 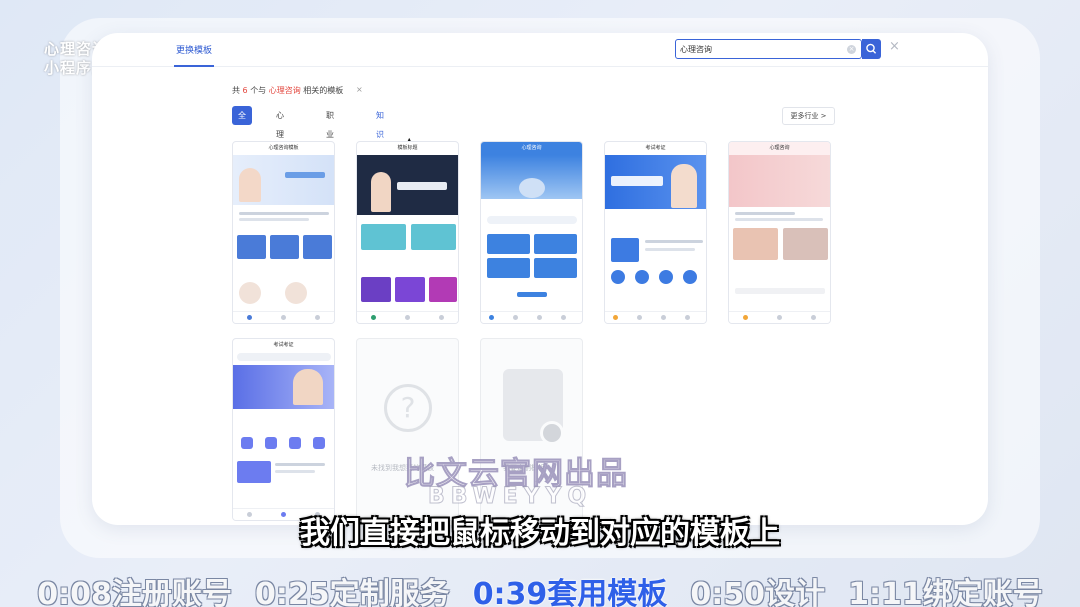 I want to click on filter-vocational: 职业培训, so click(x=330, y=141).